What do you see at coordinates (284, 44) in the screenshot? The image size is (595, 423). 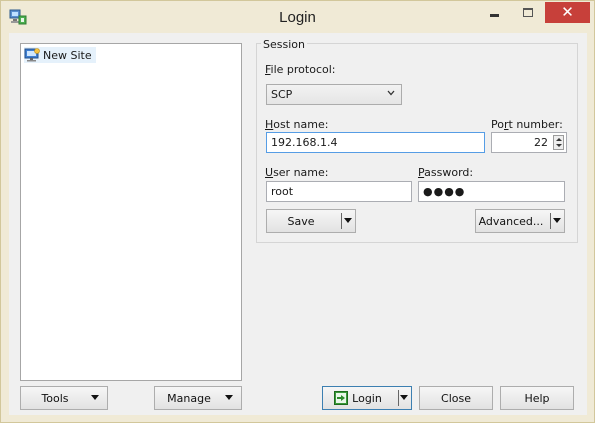 I see `session-group-label: Session` at bounding box center [284, 44].